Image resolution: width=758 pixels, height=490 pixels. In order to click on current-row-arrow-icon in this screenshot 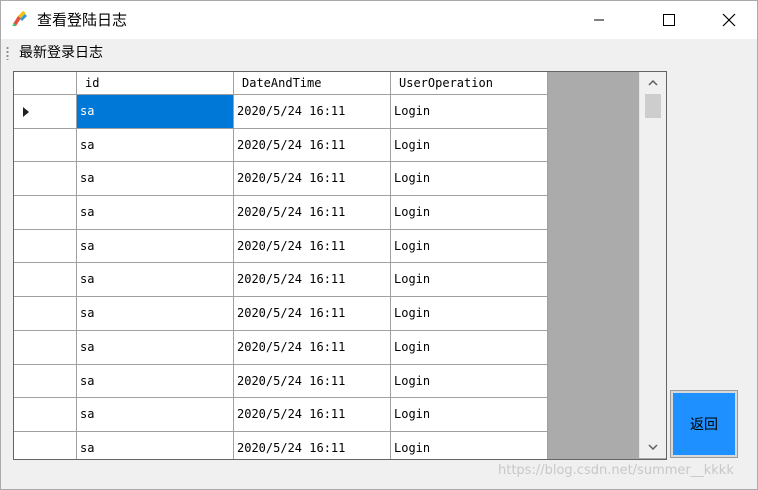, I will do `click(26, 112)`.